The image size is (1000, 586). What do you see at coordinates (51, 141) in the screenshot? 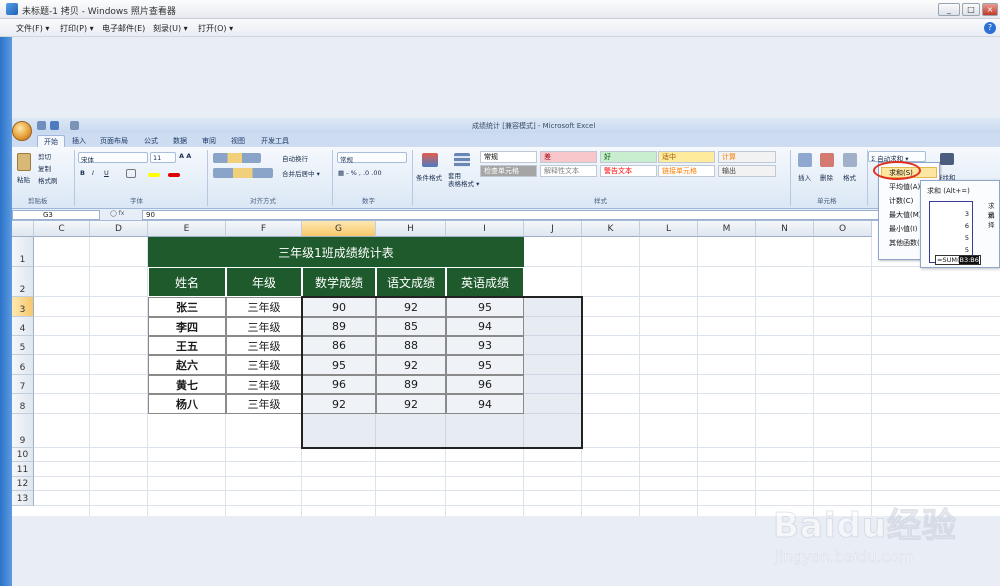
I see `tab-home: 开始` at bounding box center [51, 141].